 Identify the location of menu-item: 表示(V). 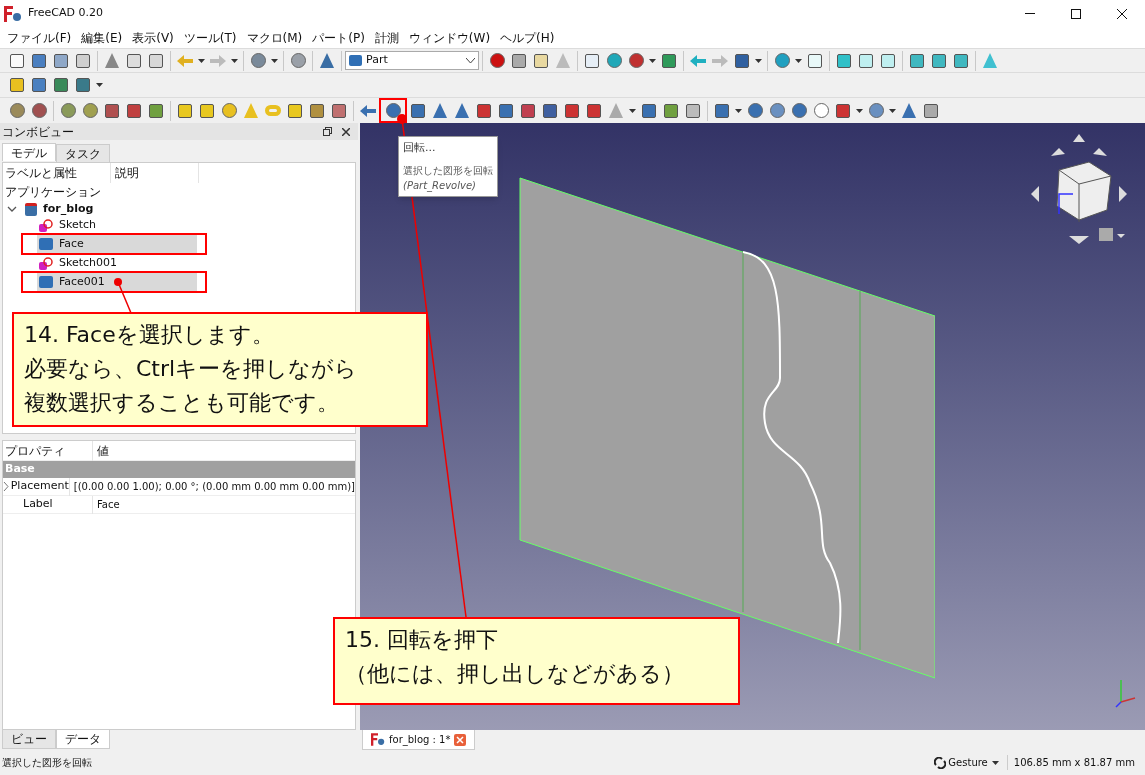
(153, 37).